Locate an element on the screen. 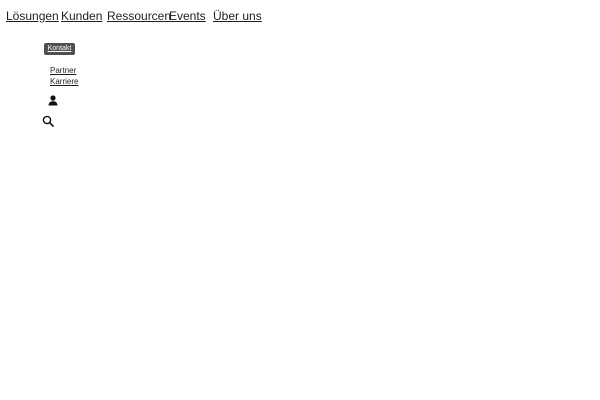 The image size is (600, 400). user-icon is located at coordinates (53, 100).